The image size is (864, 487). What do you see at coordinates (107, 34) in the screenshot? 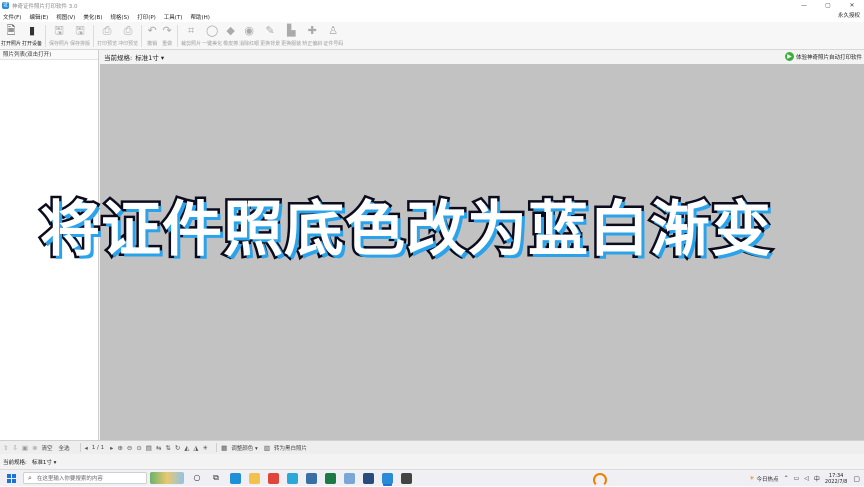
I see `print-preview-button: ⎙ 打印预览` at bounding box center [107, 34].